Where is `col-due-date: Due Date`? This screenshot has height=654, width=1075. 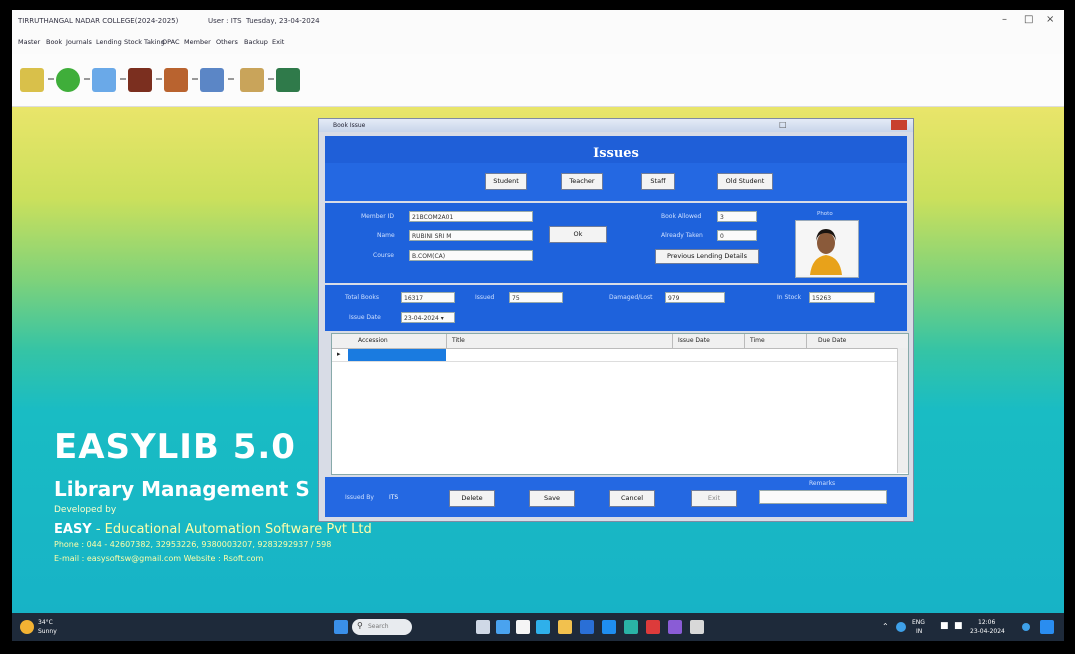 col-due-date: Due Date is located at coordinates (832, 340).